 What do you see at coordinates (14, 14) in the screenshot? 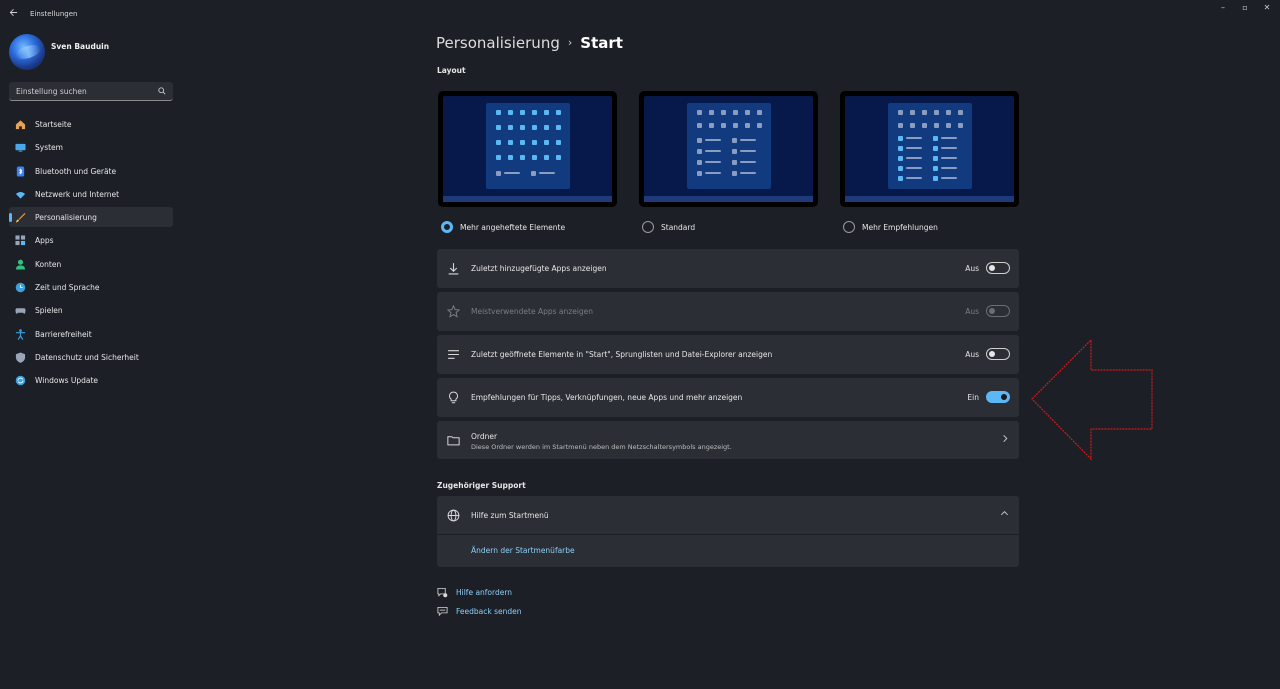
I see `back-arrow-icon` at bounding box center [14, 14].